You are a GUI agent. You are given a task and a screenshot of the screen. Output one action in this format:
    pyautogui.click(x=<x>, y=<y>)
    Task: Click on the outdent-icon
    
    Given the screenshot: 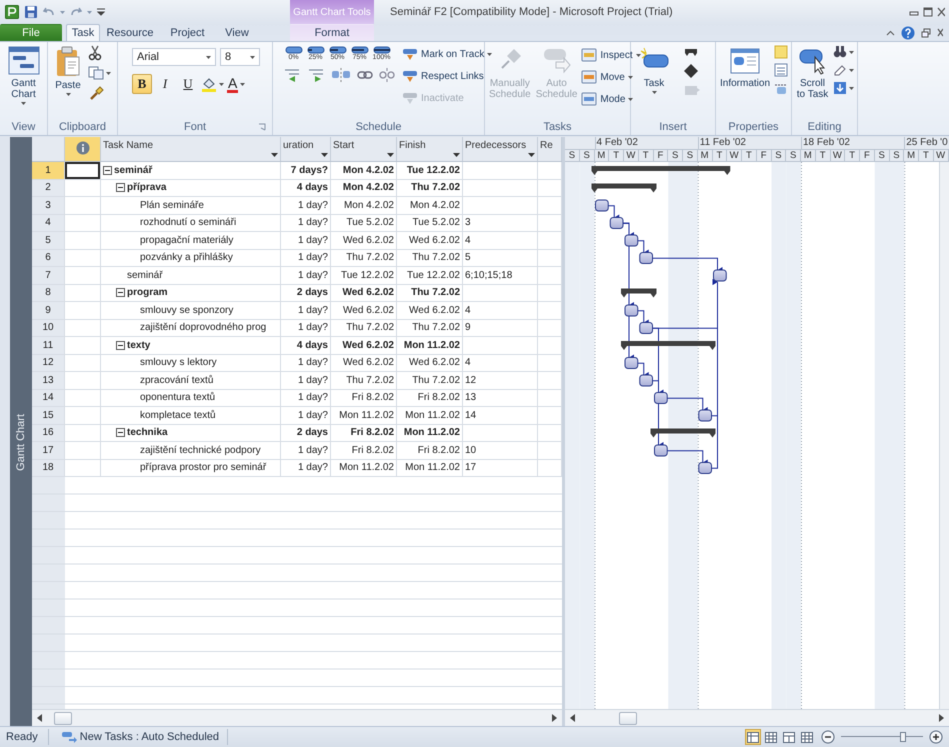 What is the action you would take?
    pyautogui.click(x=292, y=75)
    